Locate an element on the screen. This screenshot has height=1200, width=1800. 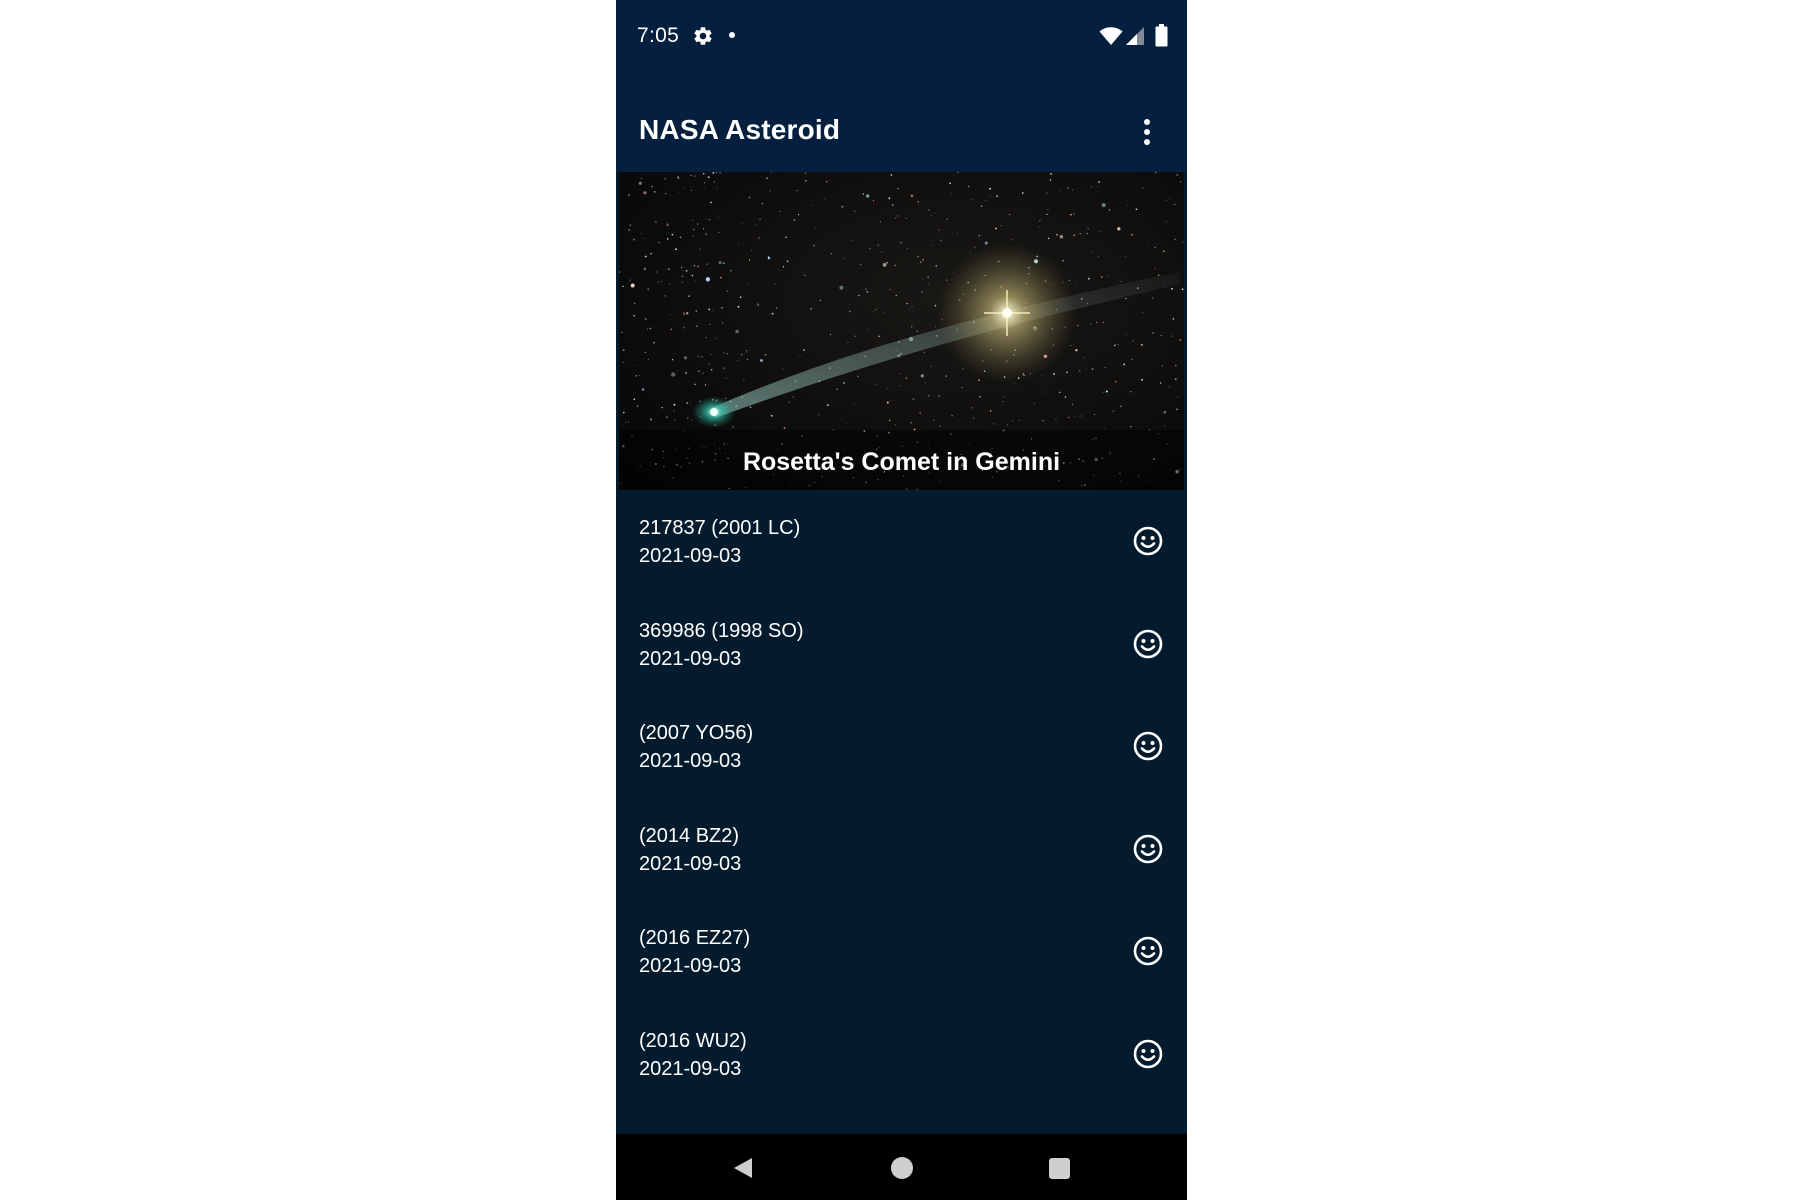
status-time: 7:05 is located at coordinates (658, 35).